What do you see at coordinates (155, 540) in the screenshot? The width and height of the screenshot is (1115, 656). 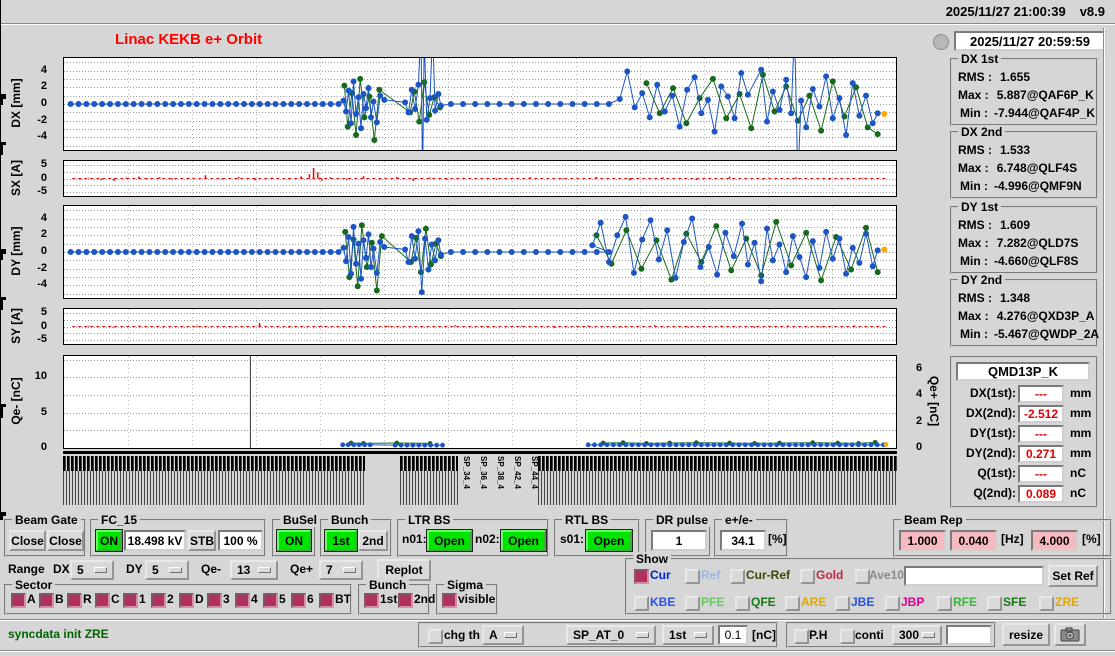 I see `fc15-kv-field: 18.498 kV` at bounding box center [155, 540].